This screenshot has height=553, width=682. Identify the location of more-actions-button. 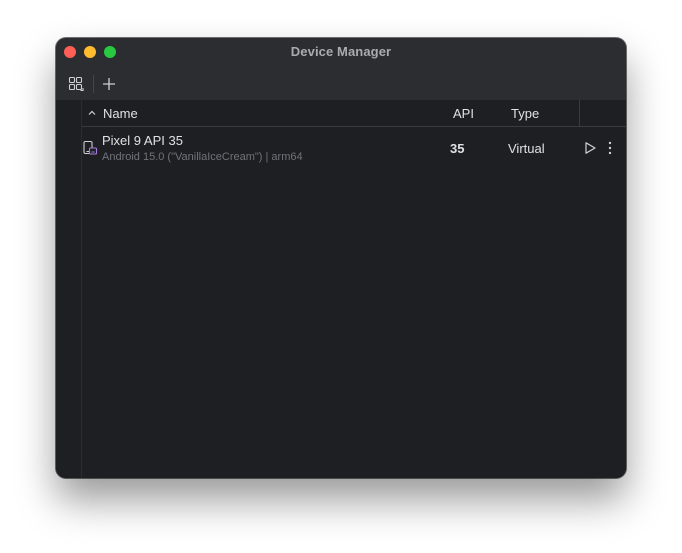
(610, 148).